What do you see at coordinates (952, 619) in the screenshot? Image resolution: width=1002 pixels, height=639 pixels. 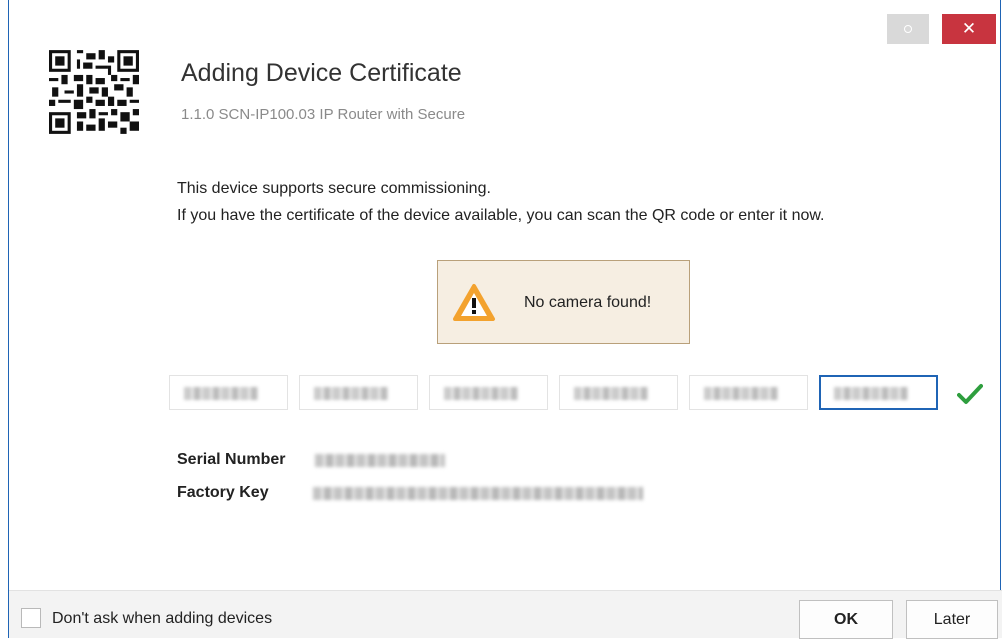 I see `later-button: Later` at bounding box center [952, 619].